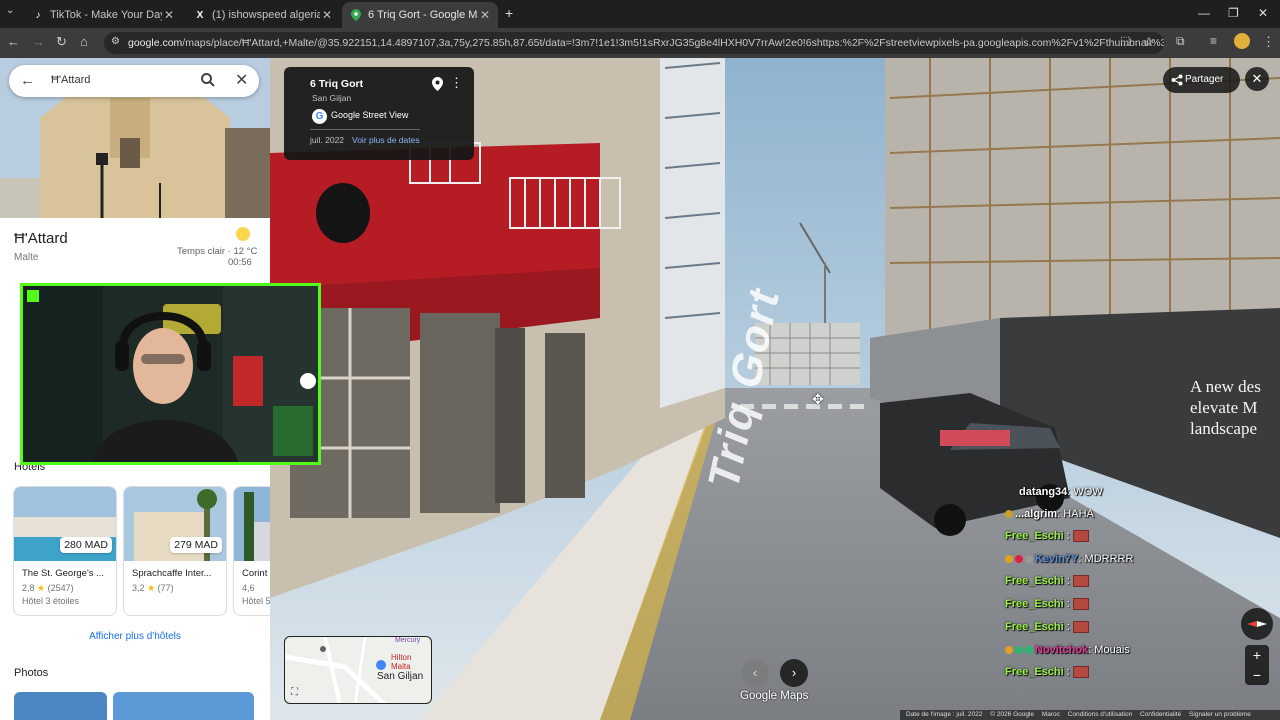  I want to click on hotel-card: 279 MAD Sprachcaffe Inter... 3,2 ★ (77), so click(175, 551).